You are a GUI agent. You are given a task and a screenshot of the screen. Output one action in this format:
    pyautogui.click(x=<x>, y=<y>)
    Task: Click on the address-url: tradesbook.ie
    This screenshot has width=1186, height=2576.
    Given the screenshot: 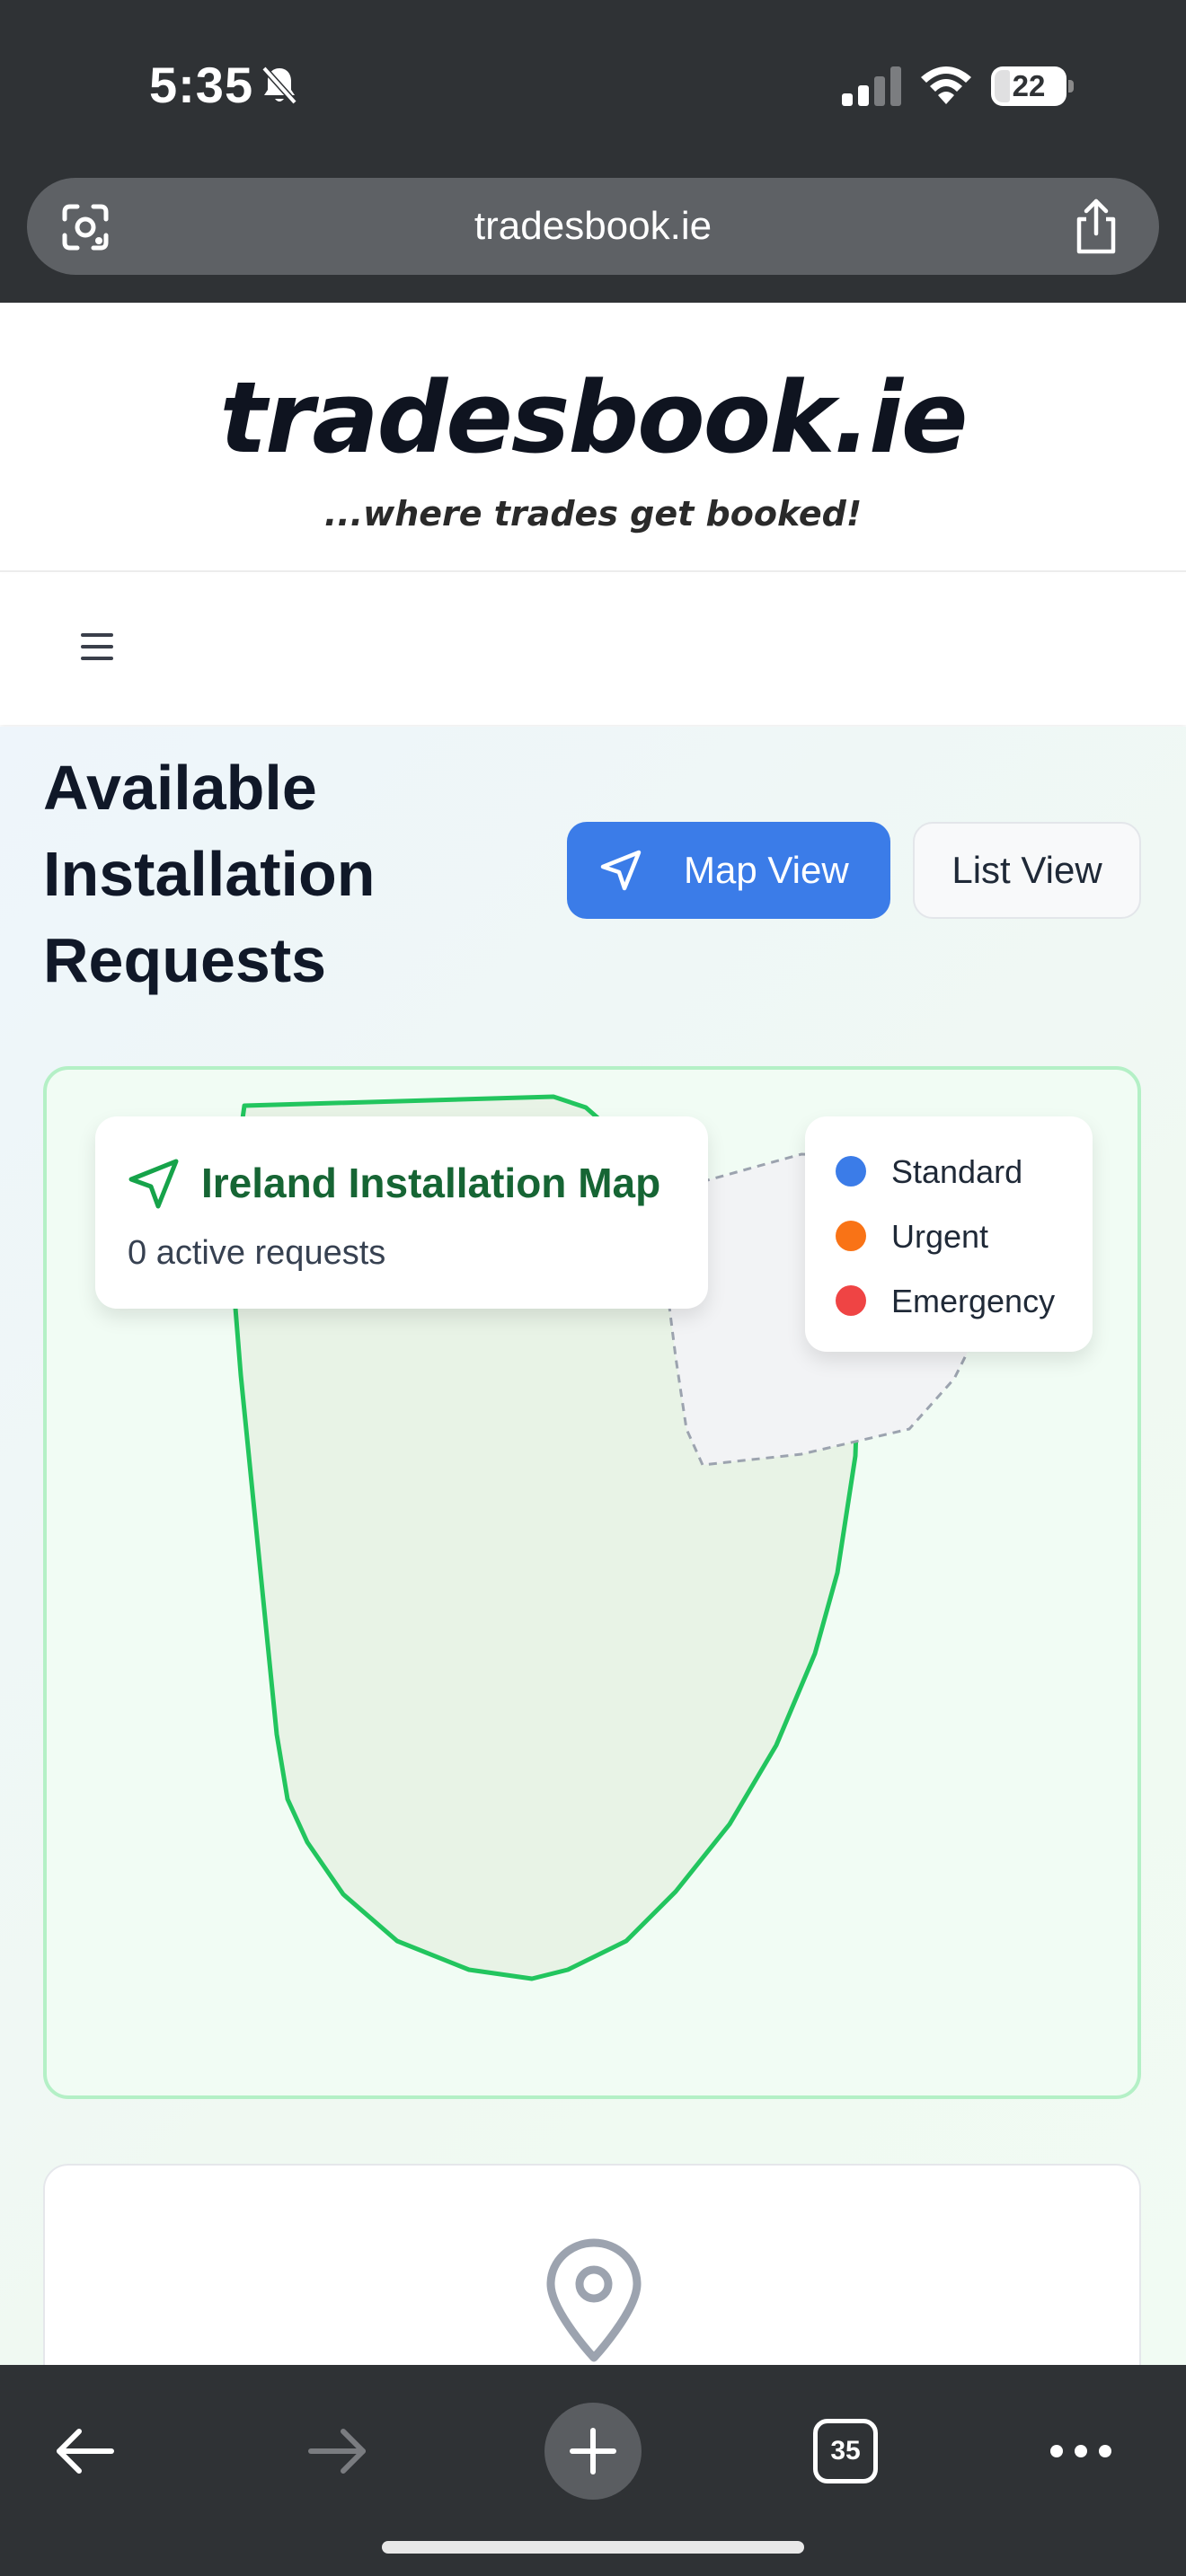 What is the action you would take?
    pyautogui.click(x=593, y=226)
    